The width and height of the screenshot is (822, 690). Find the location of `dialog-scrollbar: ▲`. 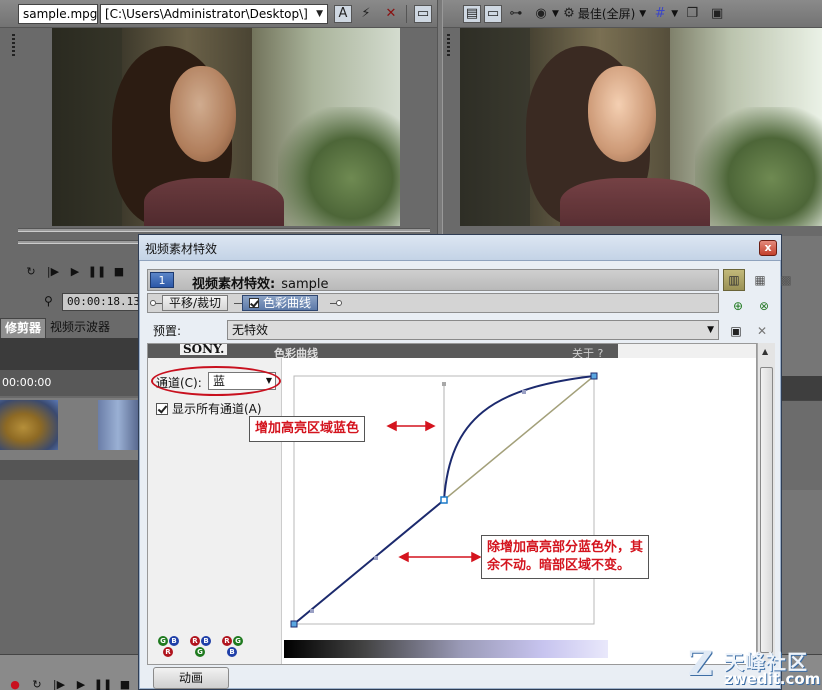

dialog-scrollbar: ▲ is located at coordinates (766, 504).